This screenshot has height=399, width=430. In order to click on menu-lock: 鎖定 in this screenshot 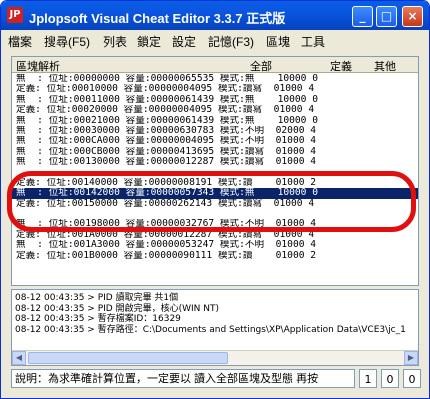, I will do `click(149, 41)`.